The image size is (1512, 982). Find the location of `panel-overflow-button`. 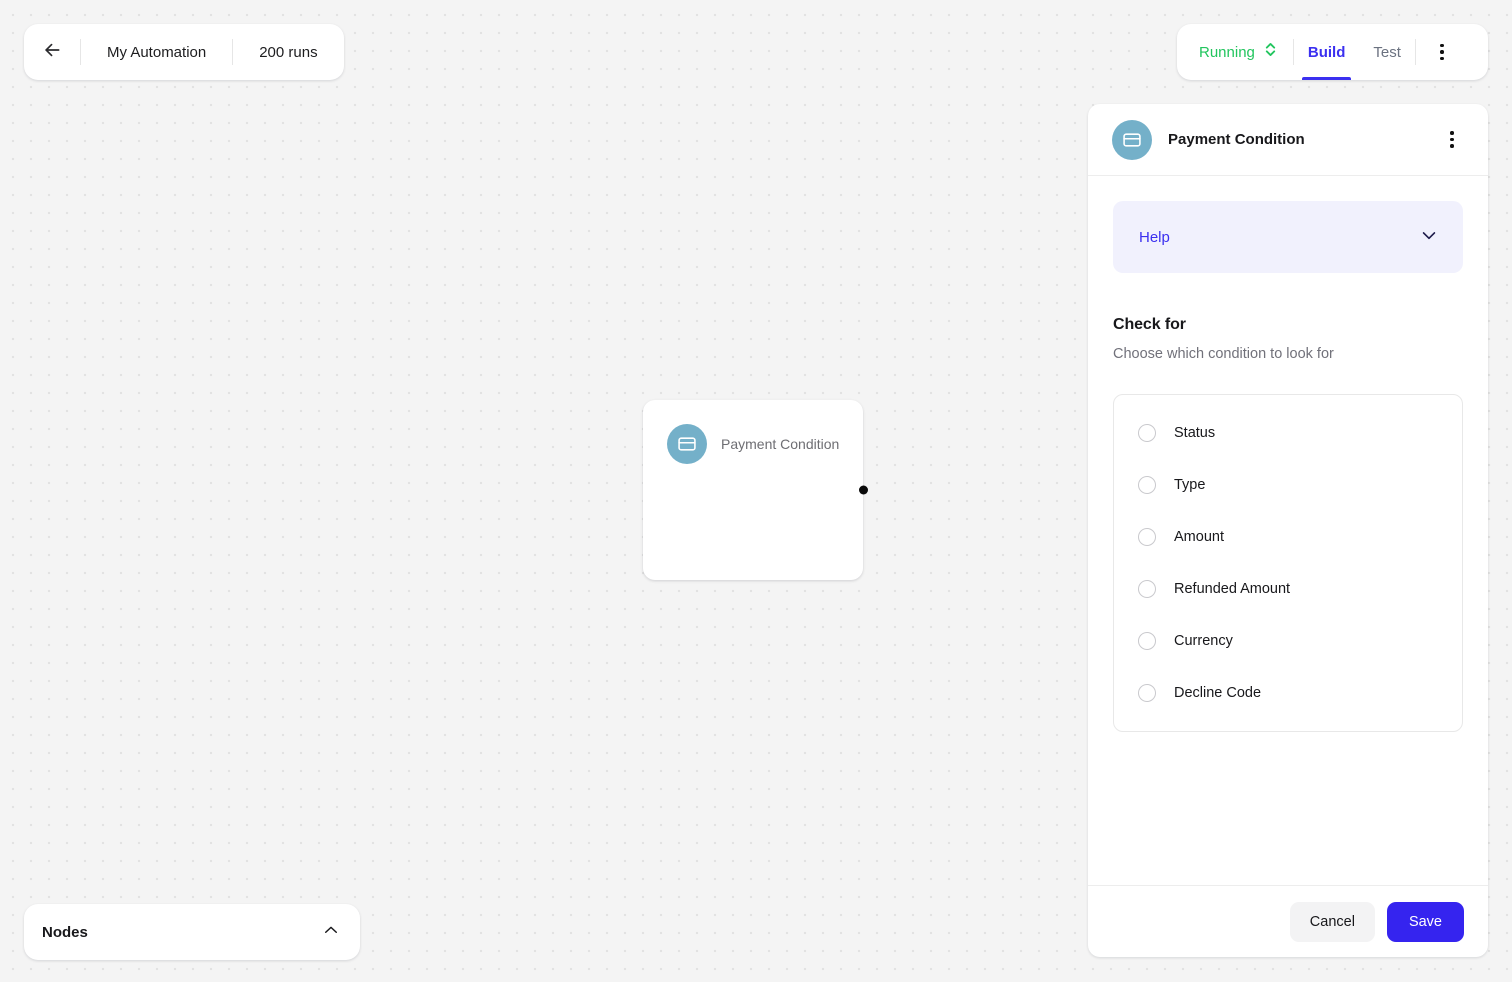

panel-overflow-button is located at coordinates (1452, 140).